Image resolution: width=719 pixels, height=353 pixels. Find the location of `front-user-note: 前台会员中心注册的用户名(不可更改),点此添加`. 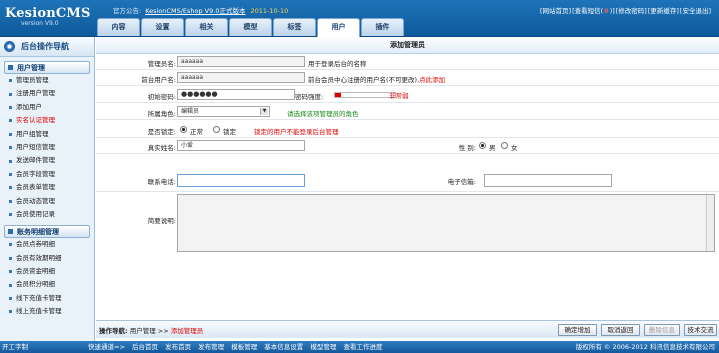

front-user-note: 前台会员中心注册的用户名(不可更改),点此添加 is located at coordinates (376, 79).